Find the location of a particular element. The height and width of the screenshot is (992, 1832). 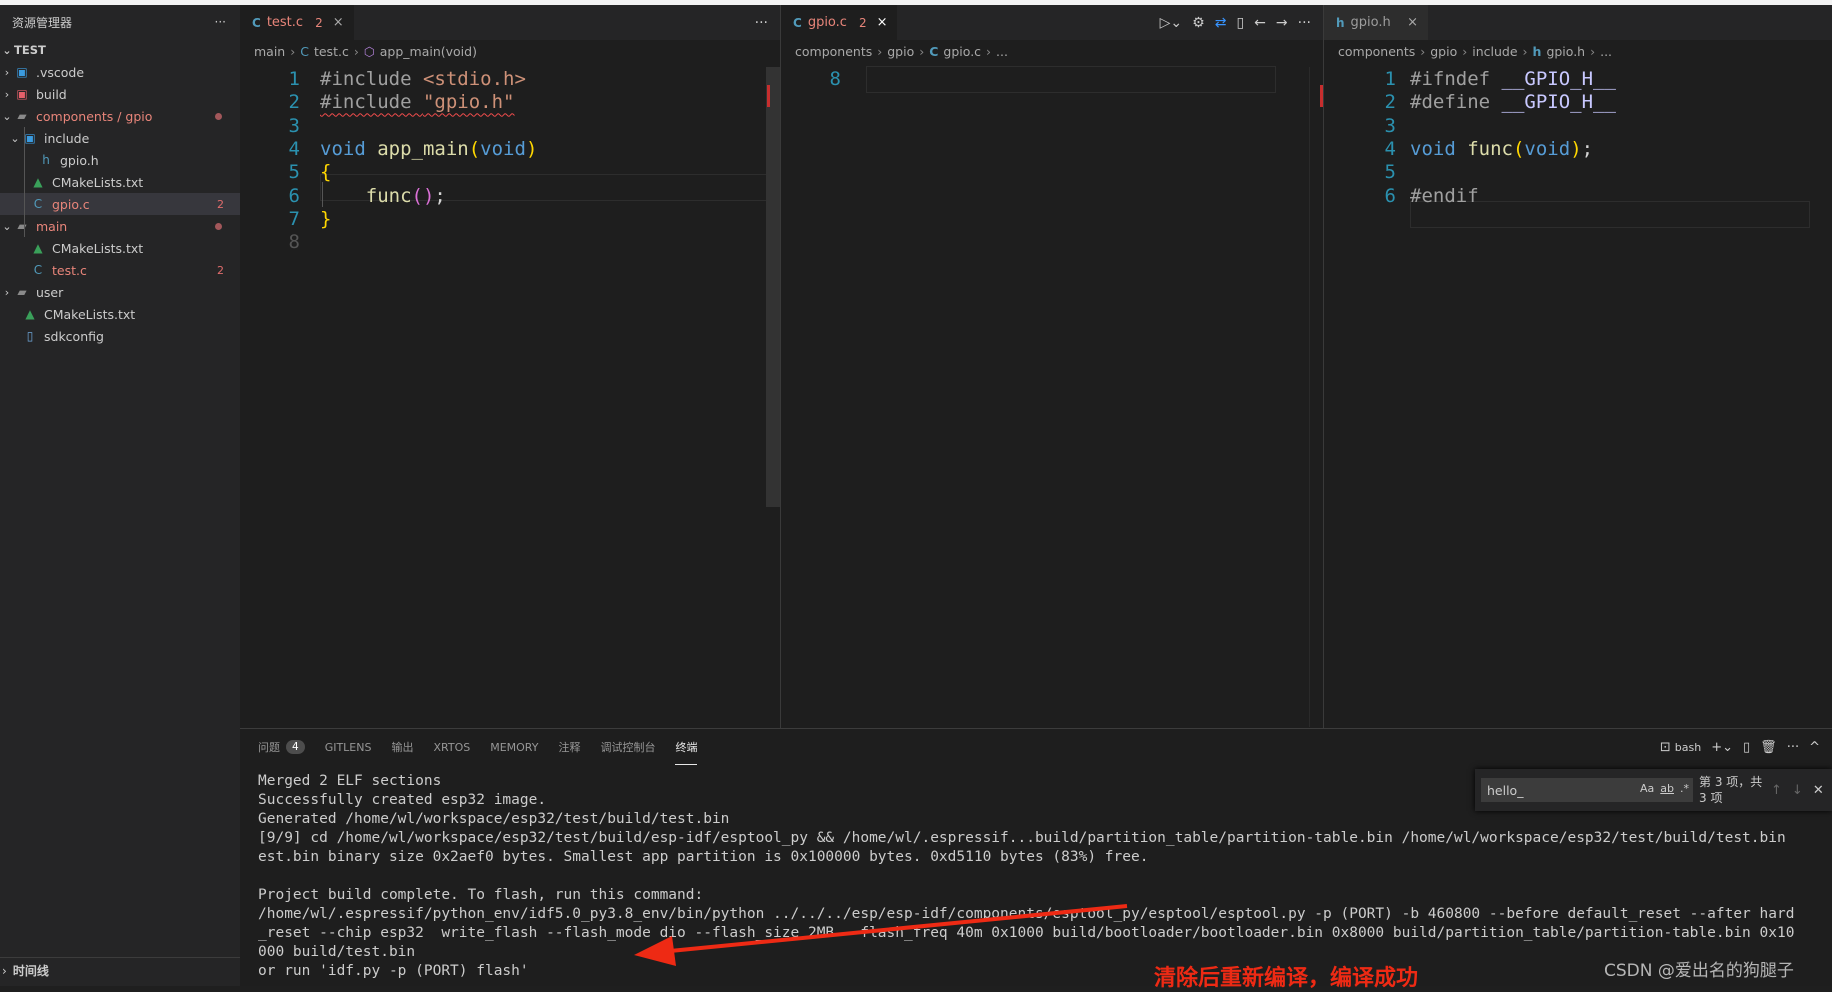

annotation-text: 清除后重新编译，编译成功 is located at coordinates (1286, 978).